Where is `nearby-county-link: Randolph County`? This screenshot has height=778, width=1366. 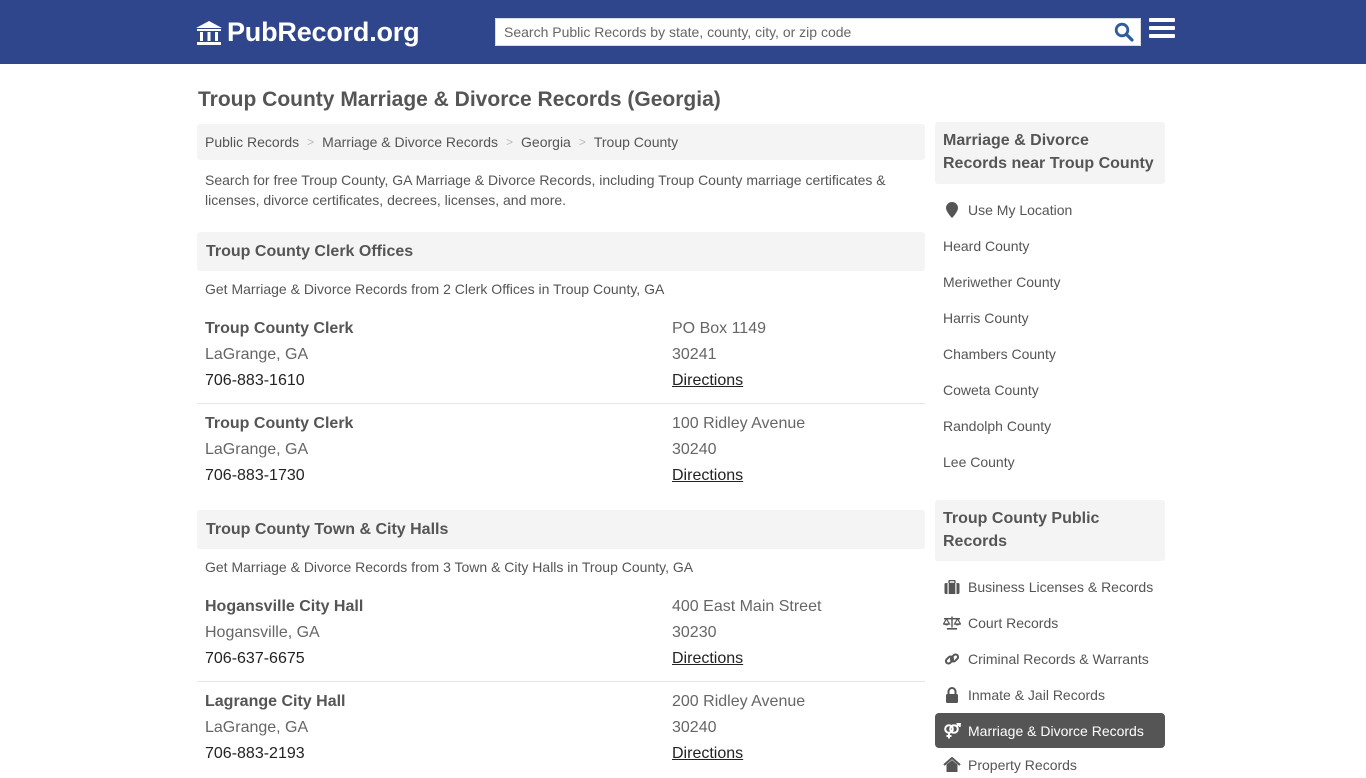 nearby-county-link: Randolph County is located at coordinates (997, 426).